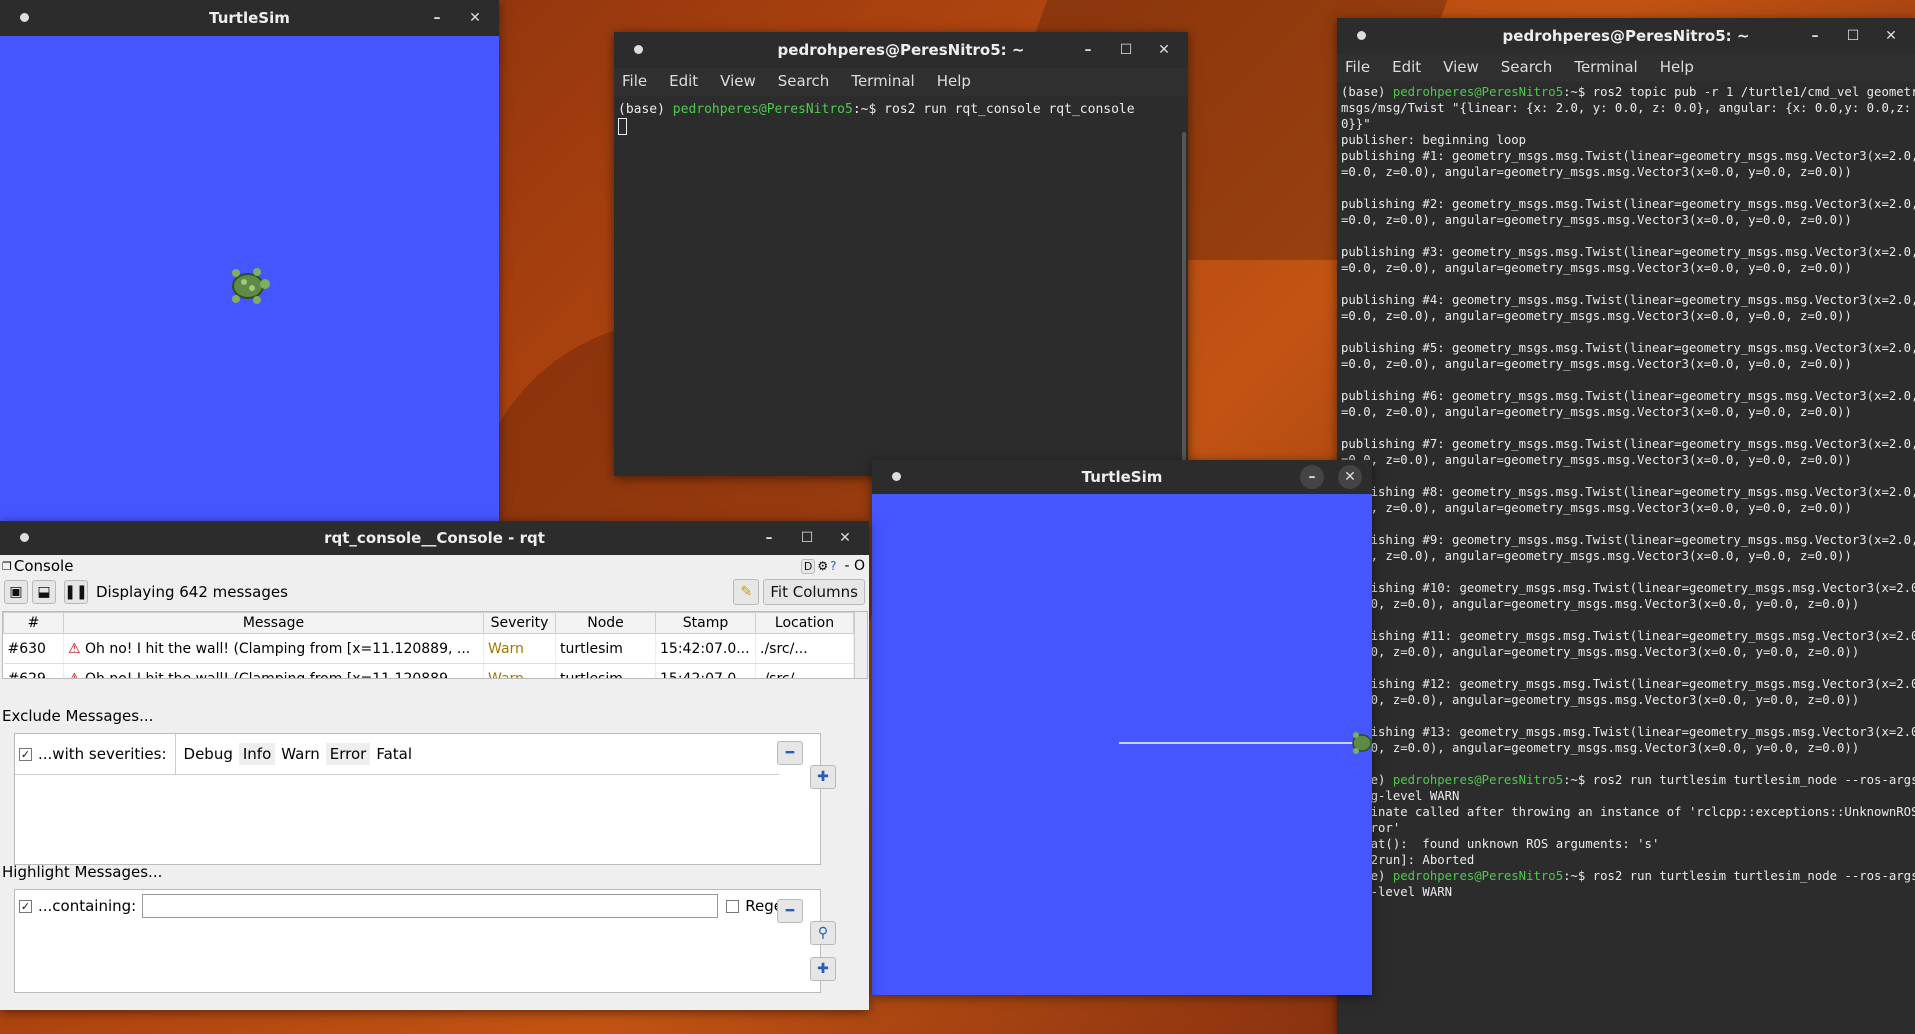 Image resolution: width=1915 pixels, height=1034 pixels. I want to click on cursor, so click(622, 126).